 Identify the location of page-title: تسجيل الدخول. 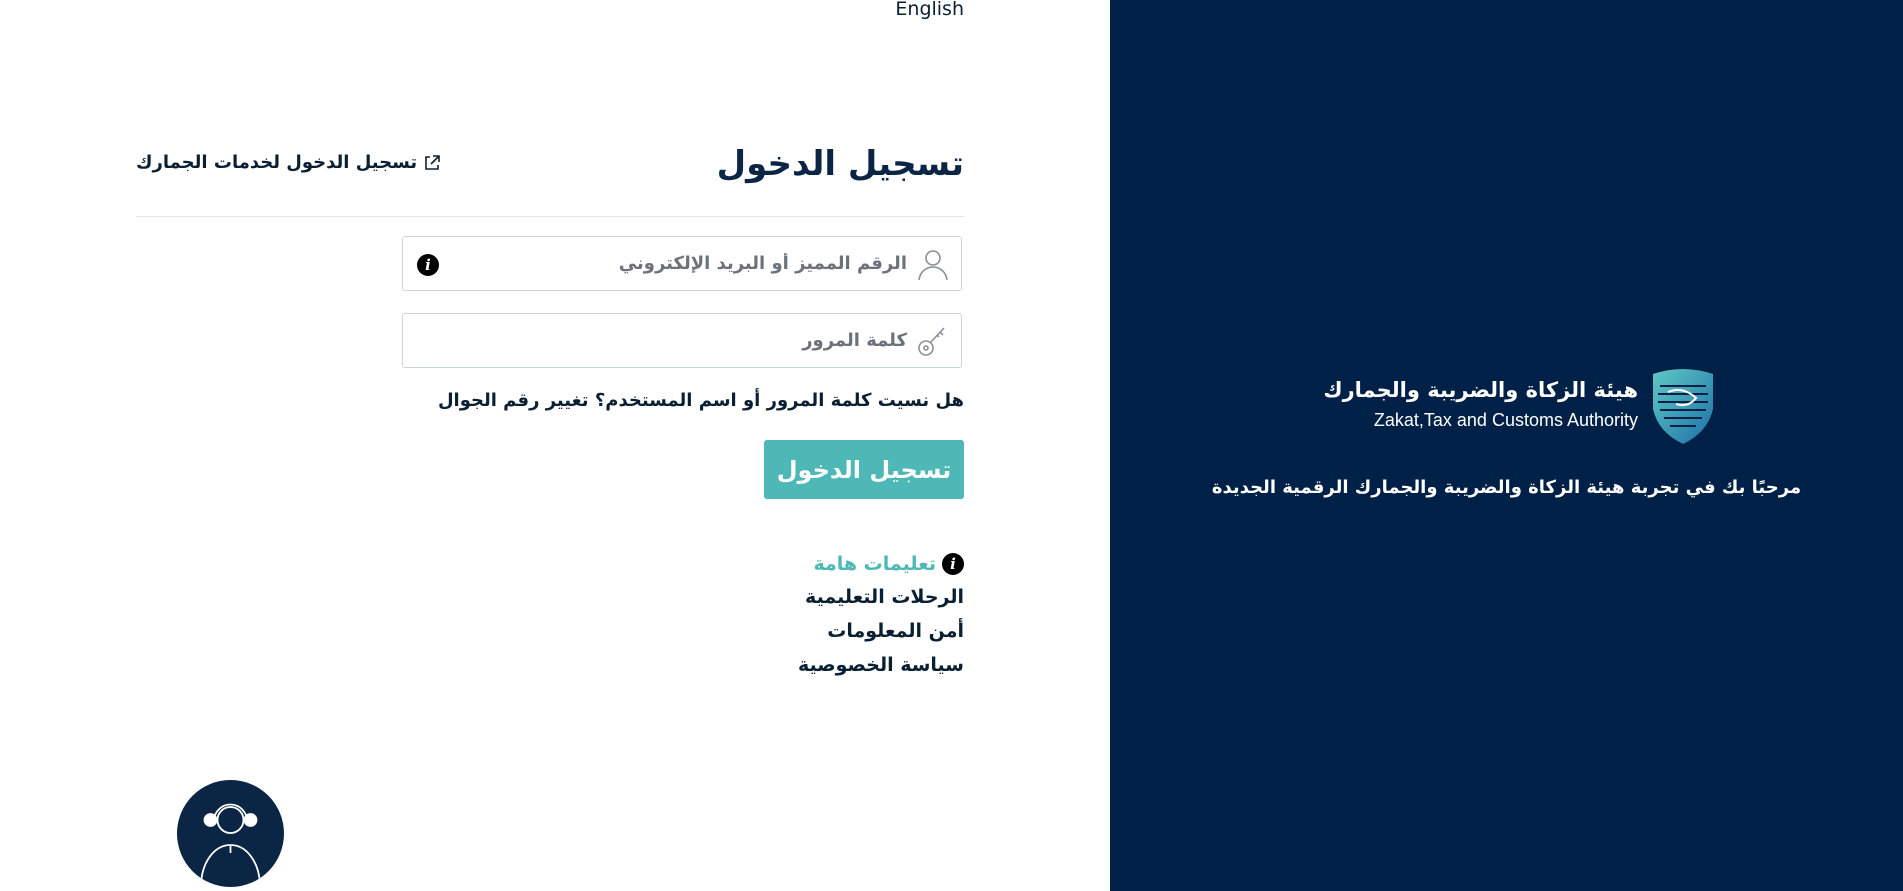
(840, 164).